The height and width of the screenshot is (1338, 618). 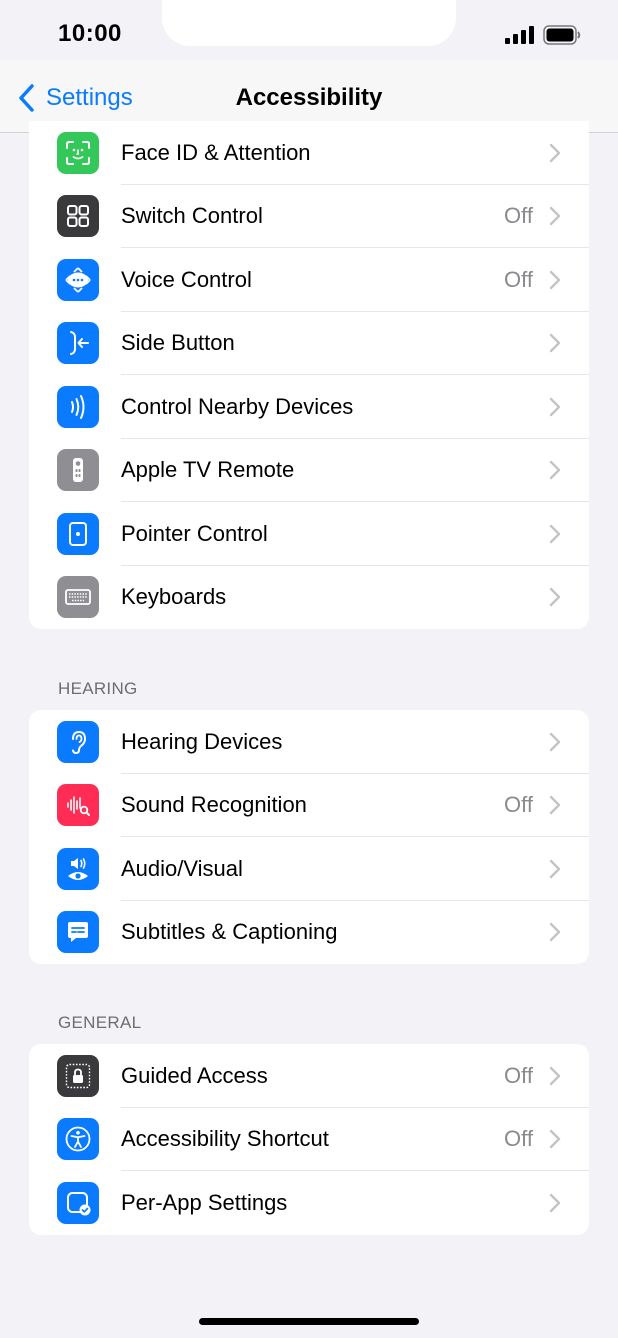 What do you see at coordinates (562, 35) in the screenshot?
I see `battery-icon` at bounding box center [562, 35].